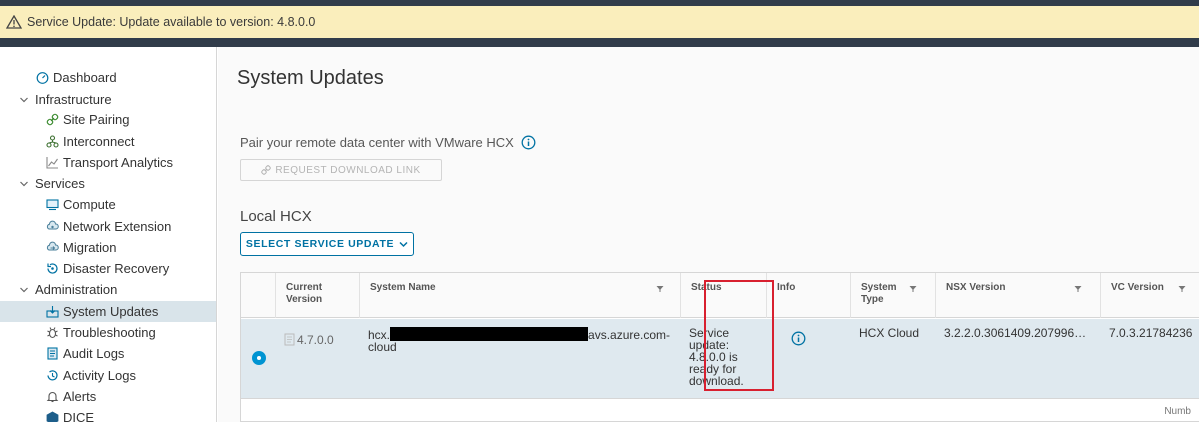 The image size is (1199, 422). I want to click on sidebar-item-interconnect: Interconnect, so click(90, 141).